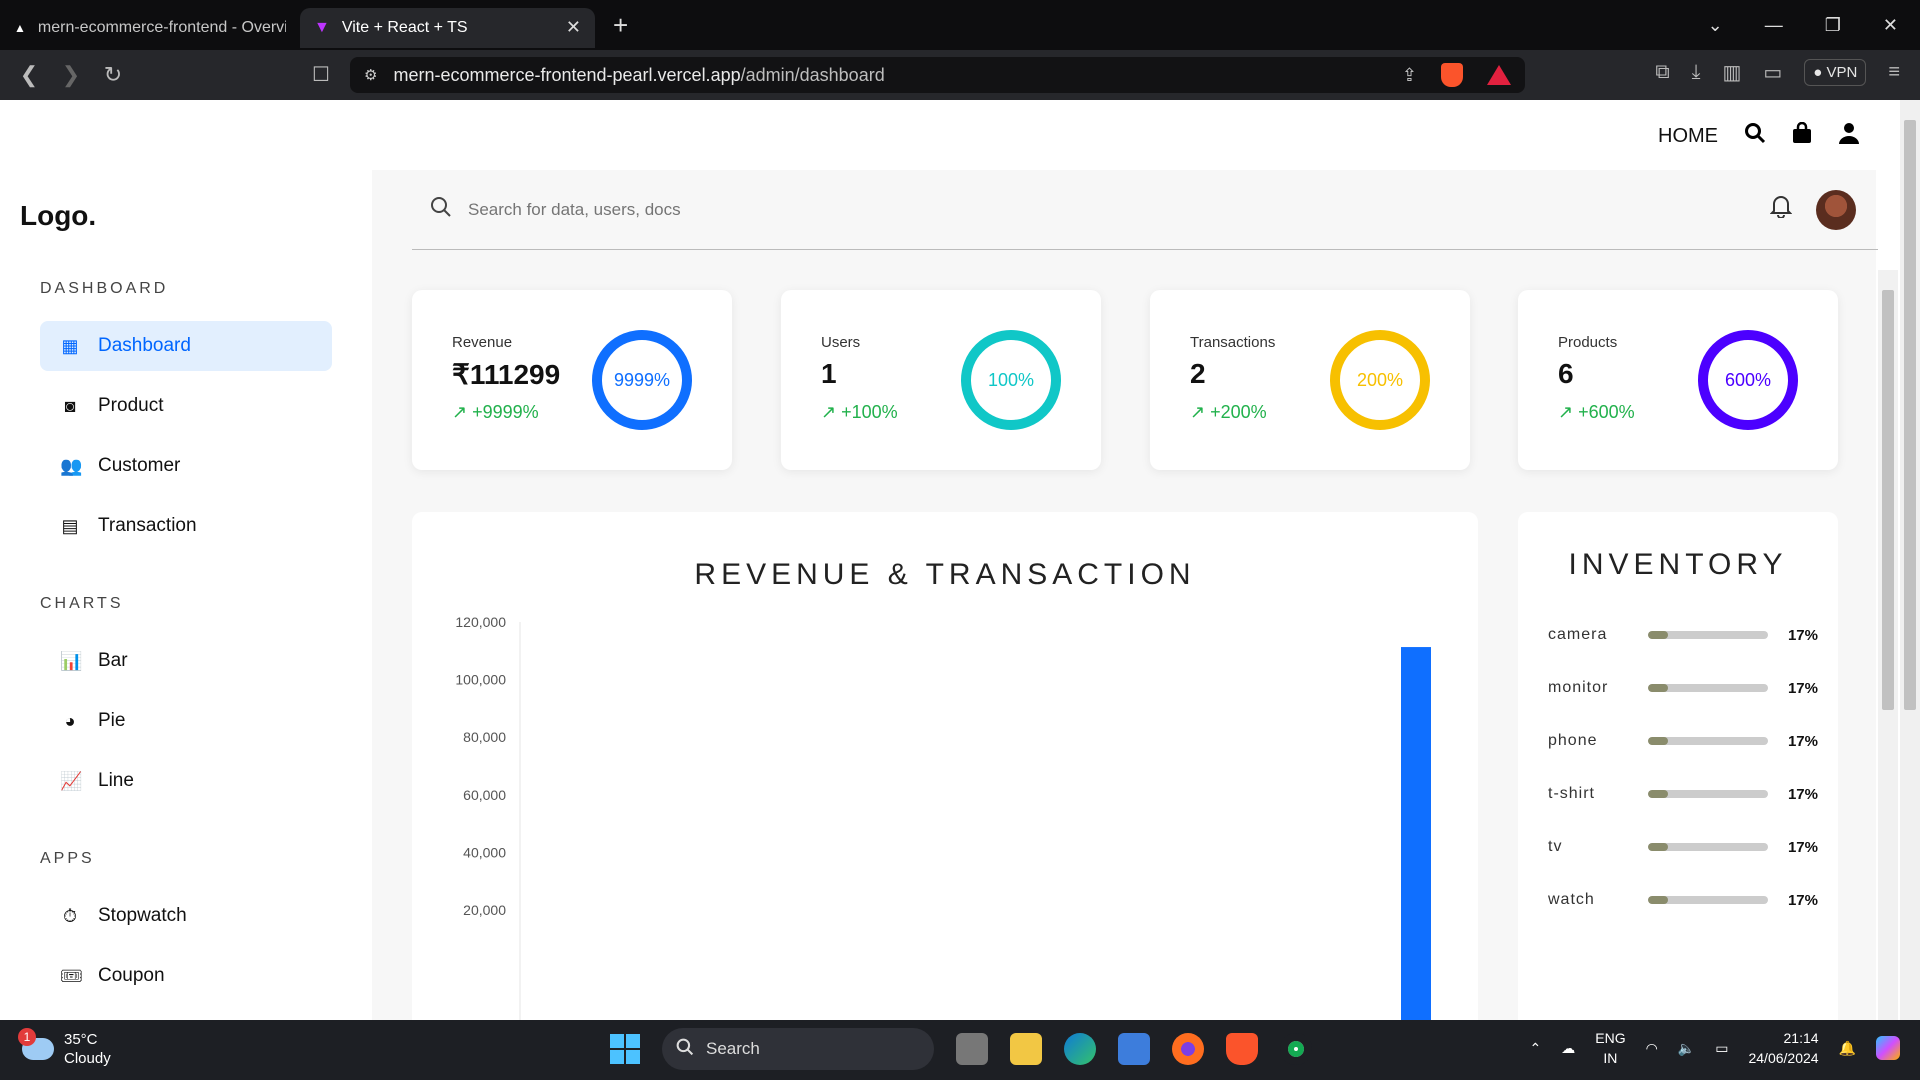 Image resolution: width=1920 pixels, height=1080 pixels. I want to click on sidebar-item-pie: ◕ Pie, so click(186, 721).